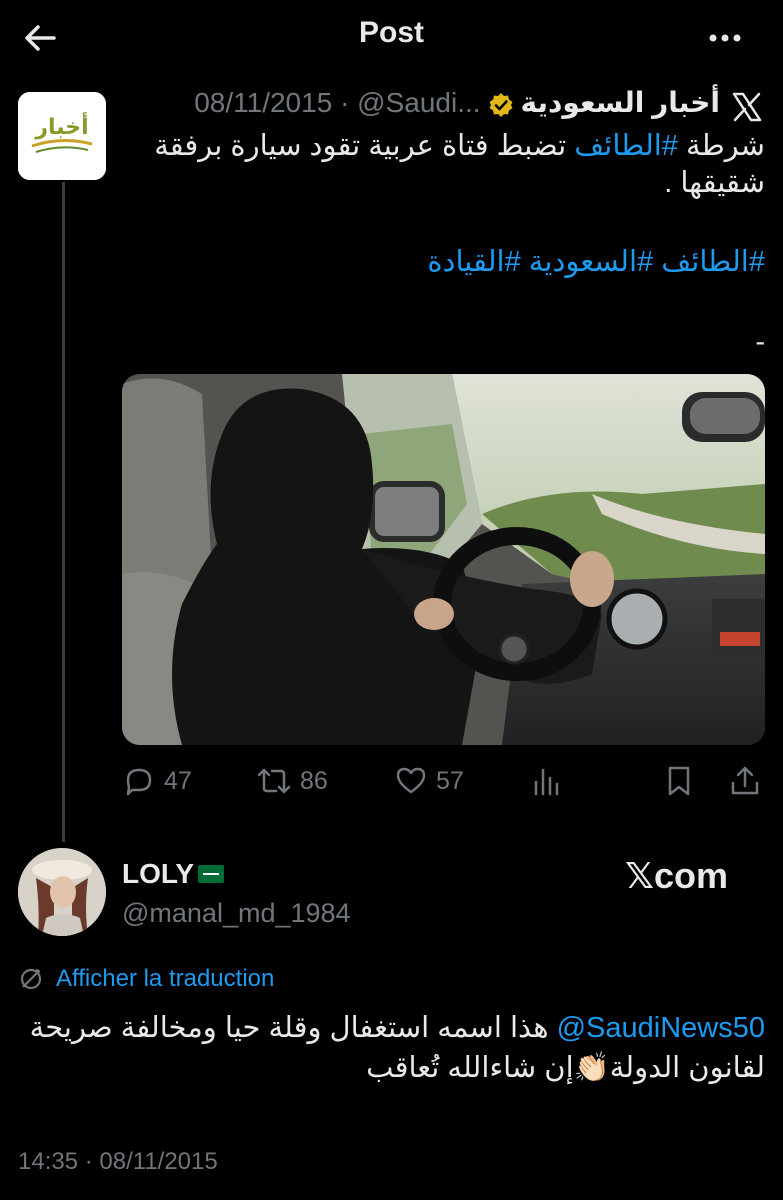 The width and height of the screenshot is (783, 1200). Describe the element at coordinates (626, 146) in the screenshot. I see `tweet-hashtag-link: #الطائف` at that location.